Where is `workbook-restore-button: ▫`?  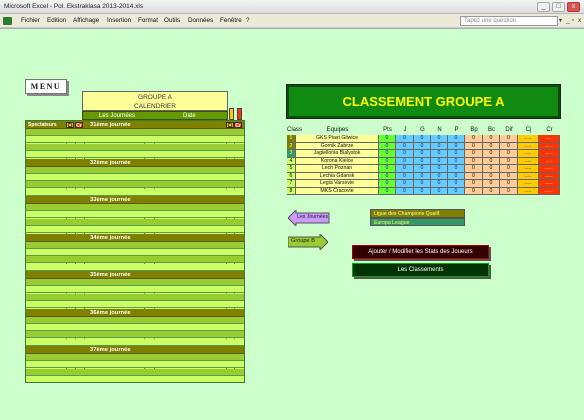 workbook-restore-button: ▫ is located at coordinates (573, 20).